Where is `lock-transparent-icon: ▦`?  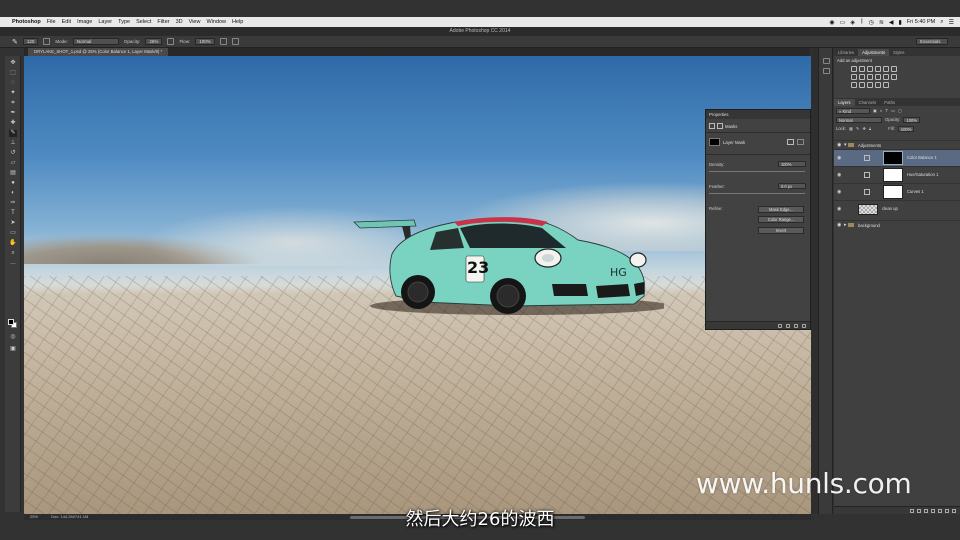
lock-transparent-icon: ▦ is located at coordinates (851, 128).